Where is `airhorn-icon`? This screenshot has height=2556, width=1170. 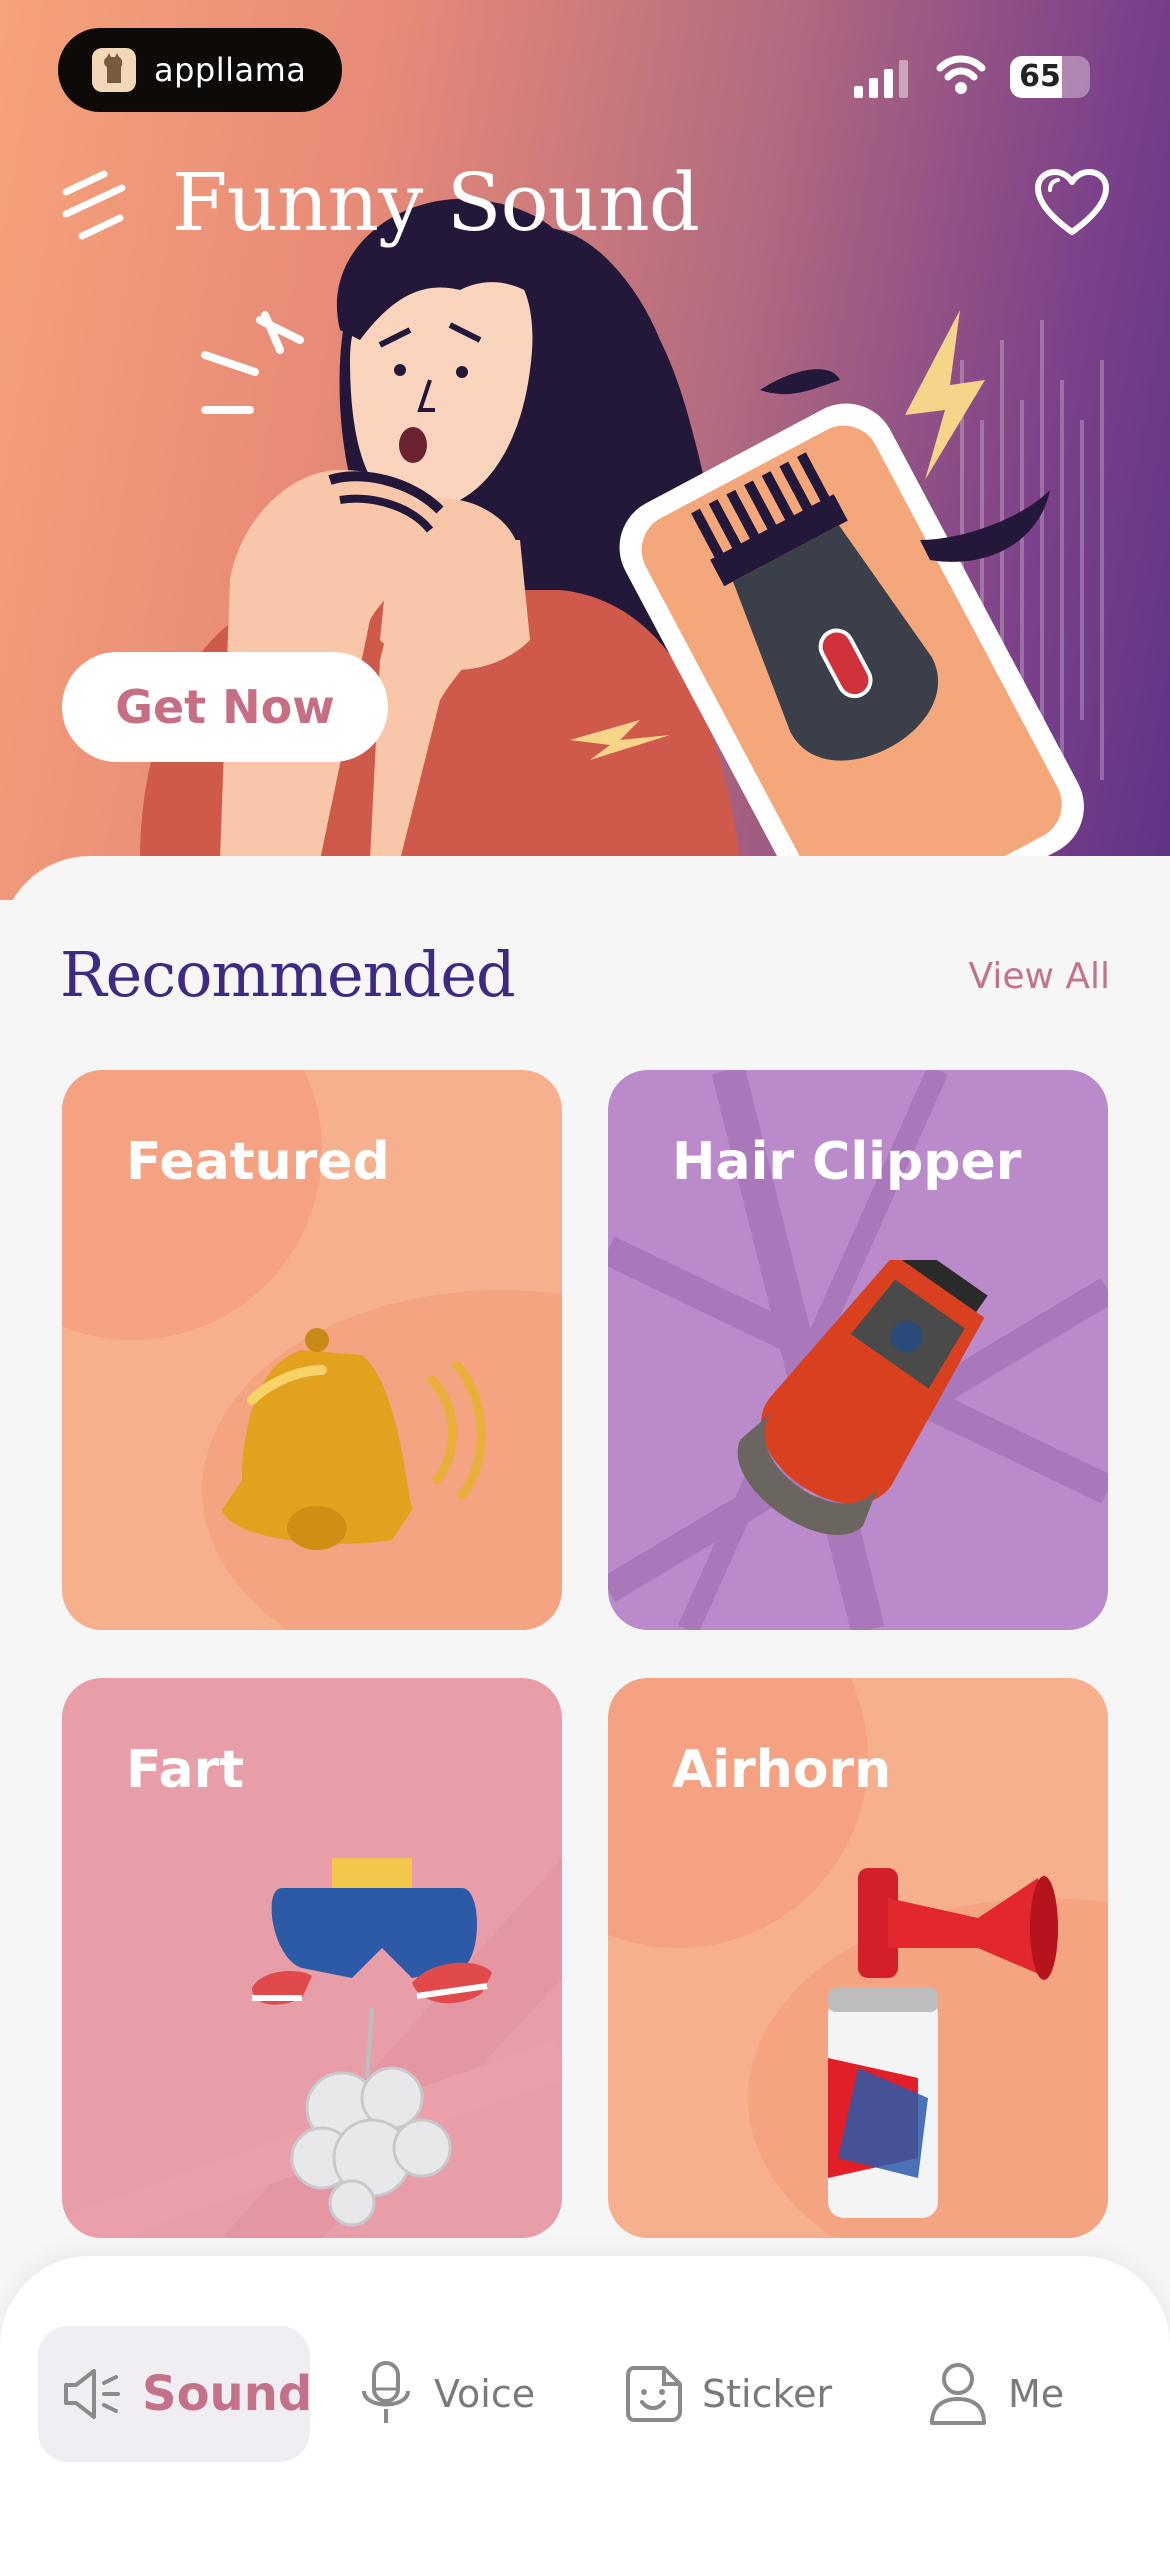 airhorn-icon is located at coordinates (943, 2043).